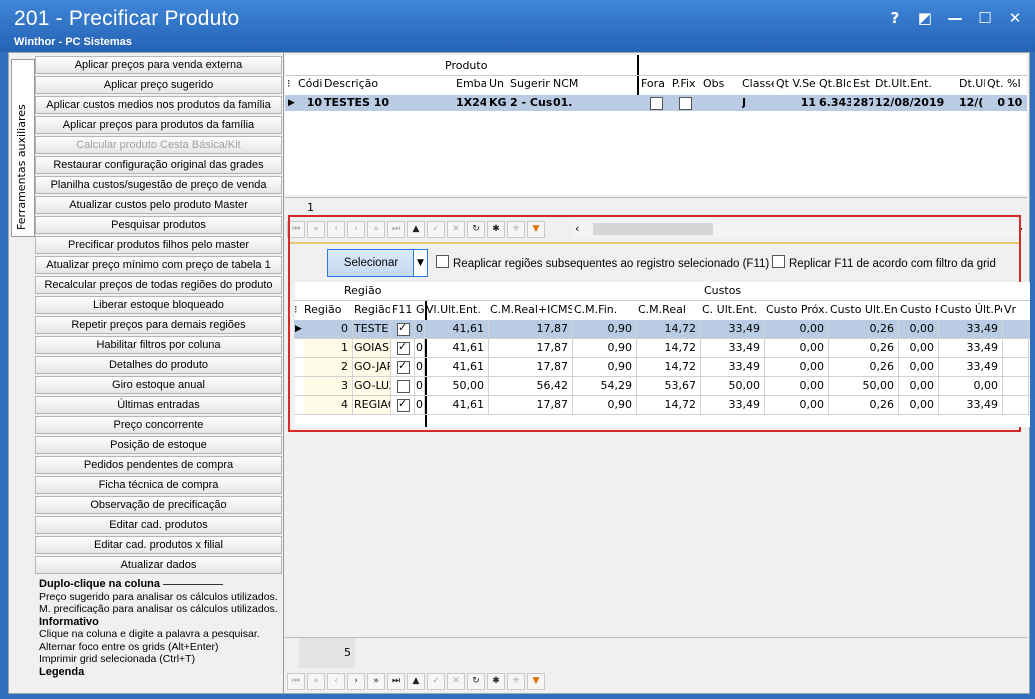  What do you see at coordinates (310, 103) in the screenshot?
I see `cell-codigo: 10` at bounding box center [310, 103].